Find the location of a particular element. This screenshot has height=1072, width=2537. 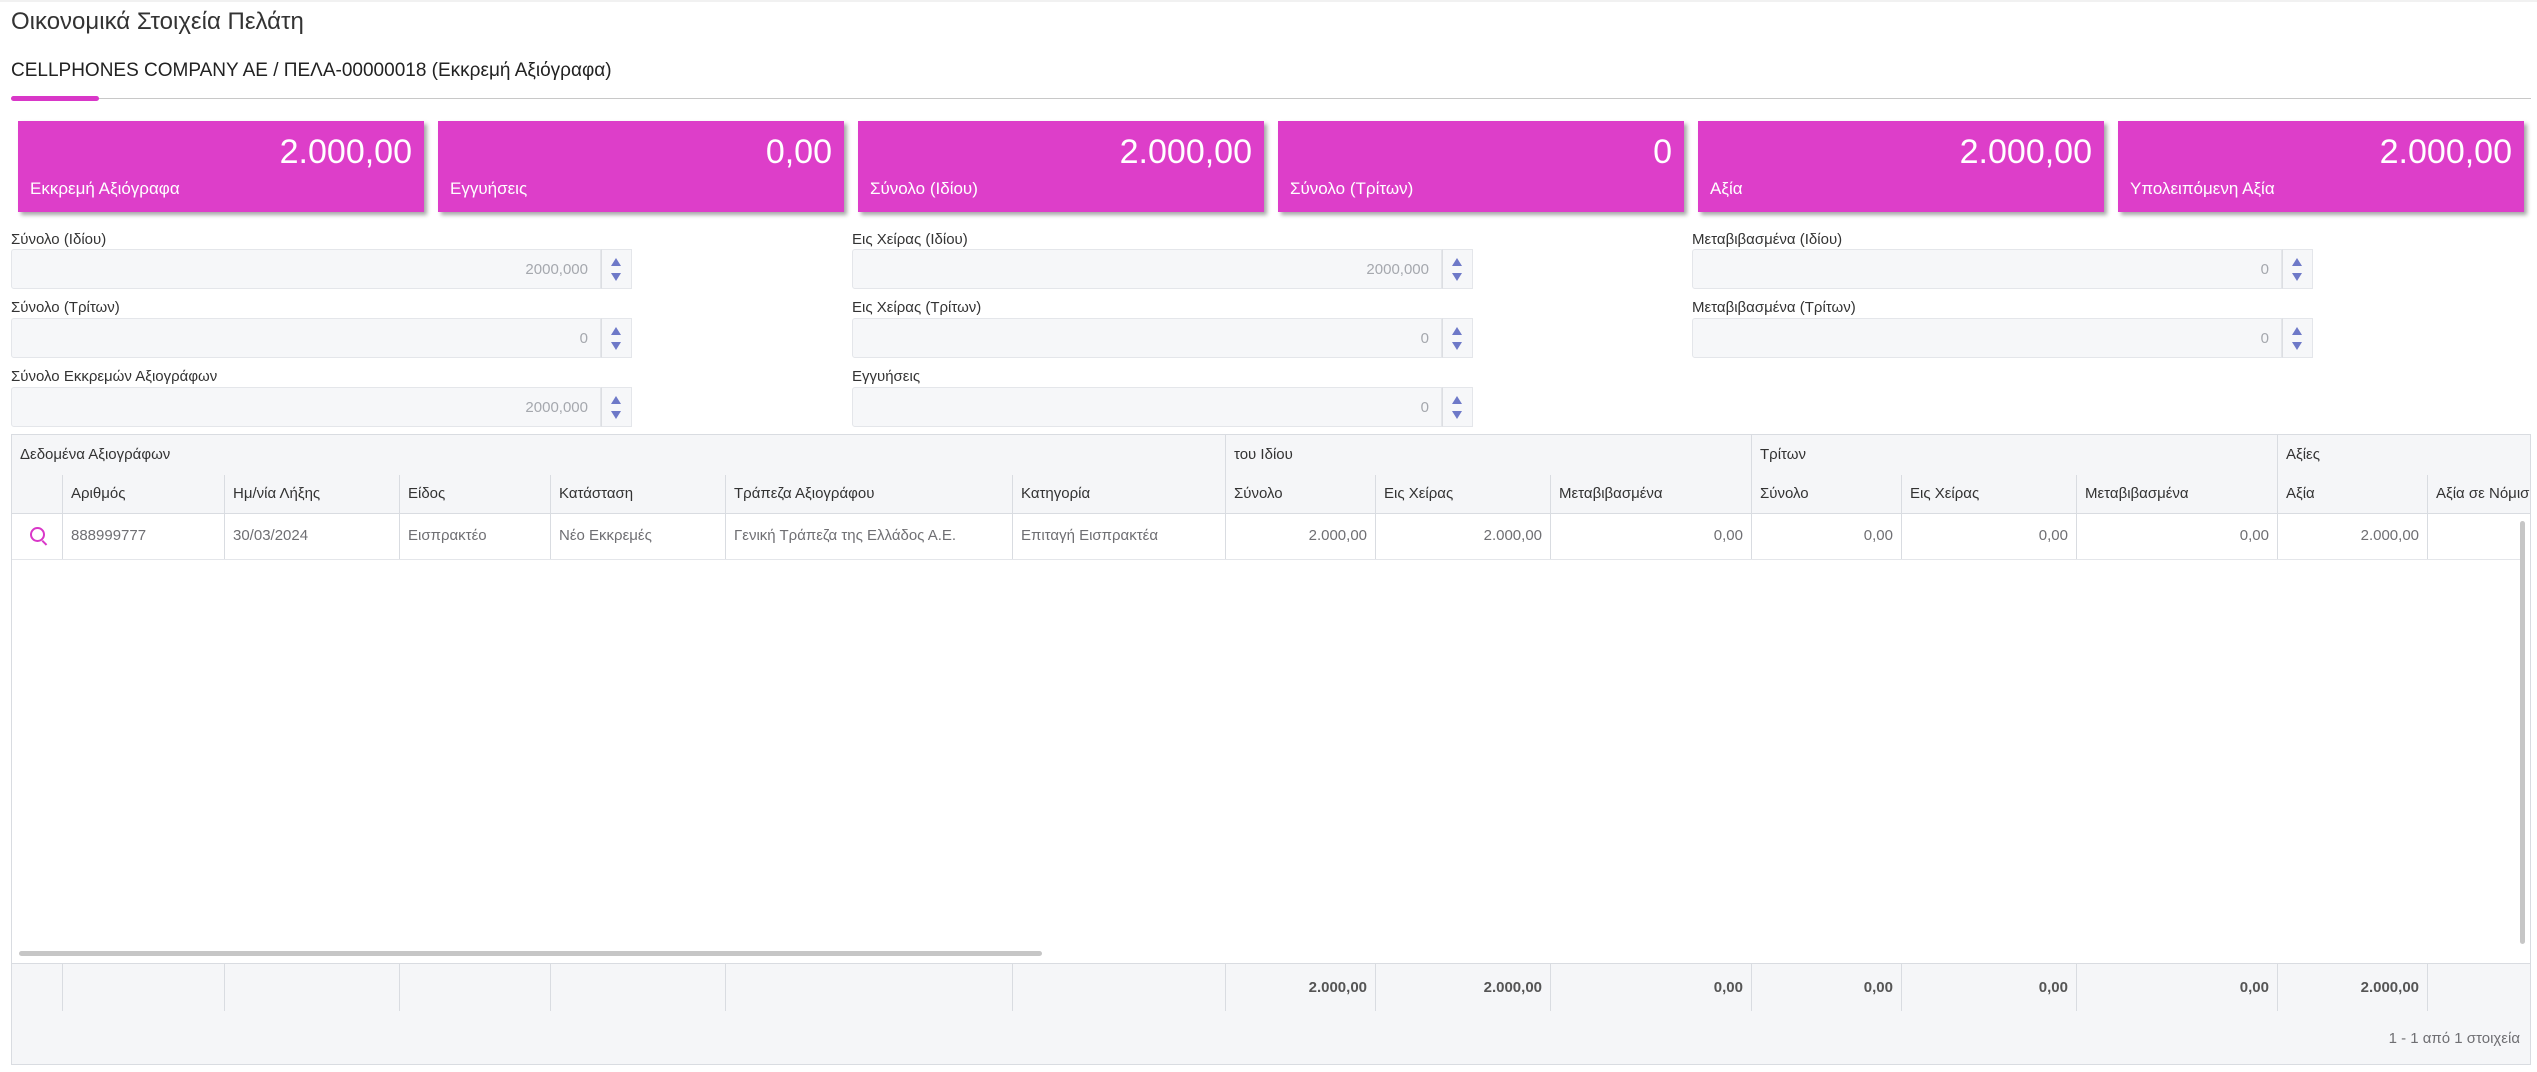

transferred-third-field: 0 is located at coordinates (2002, 338).